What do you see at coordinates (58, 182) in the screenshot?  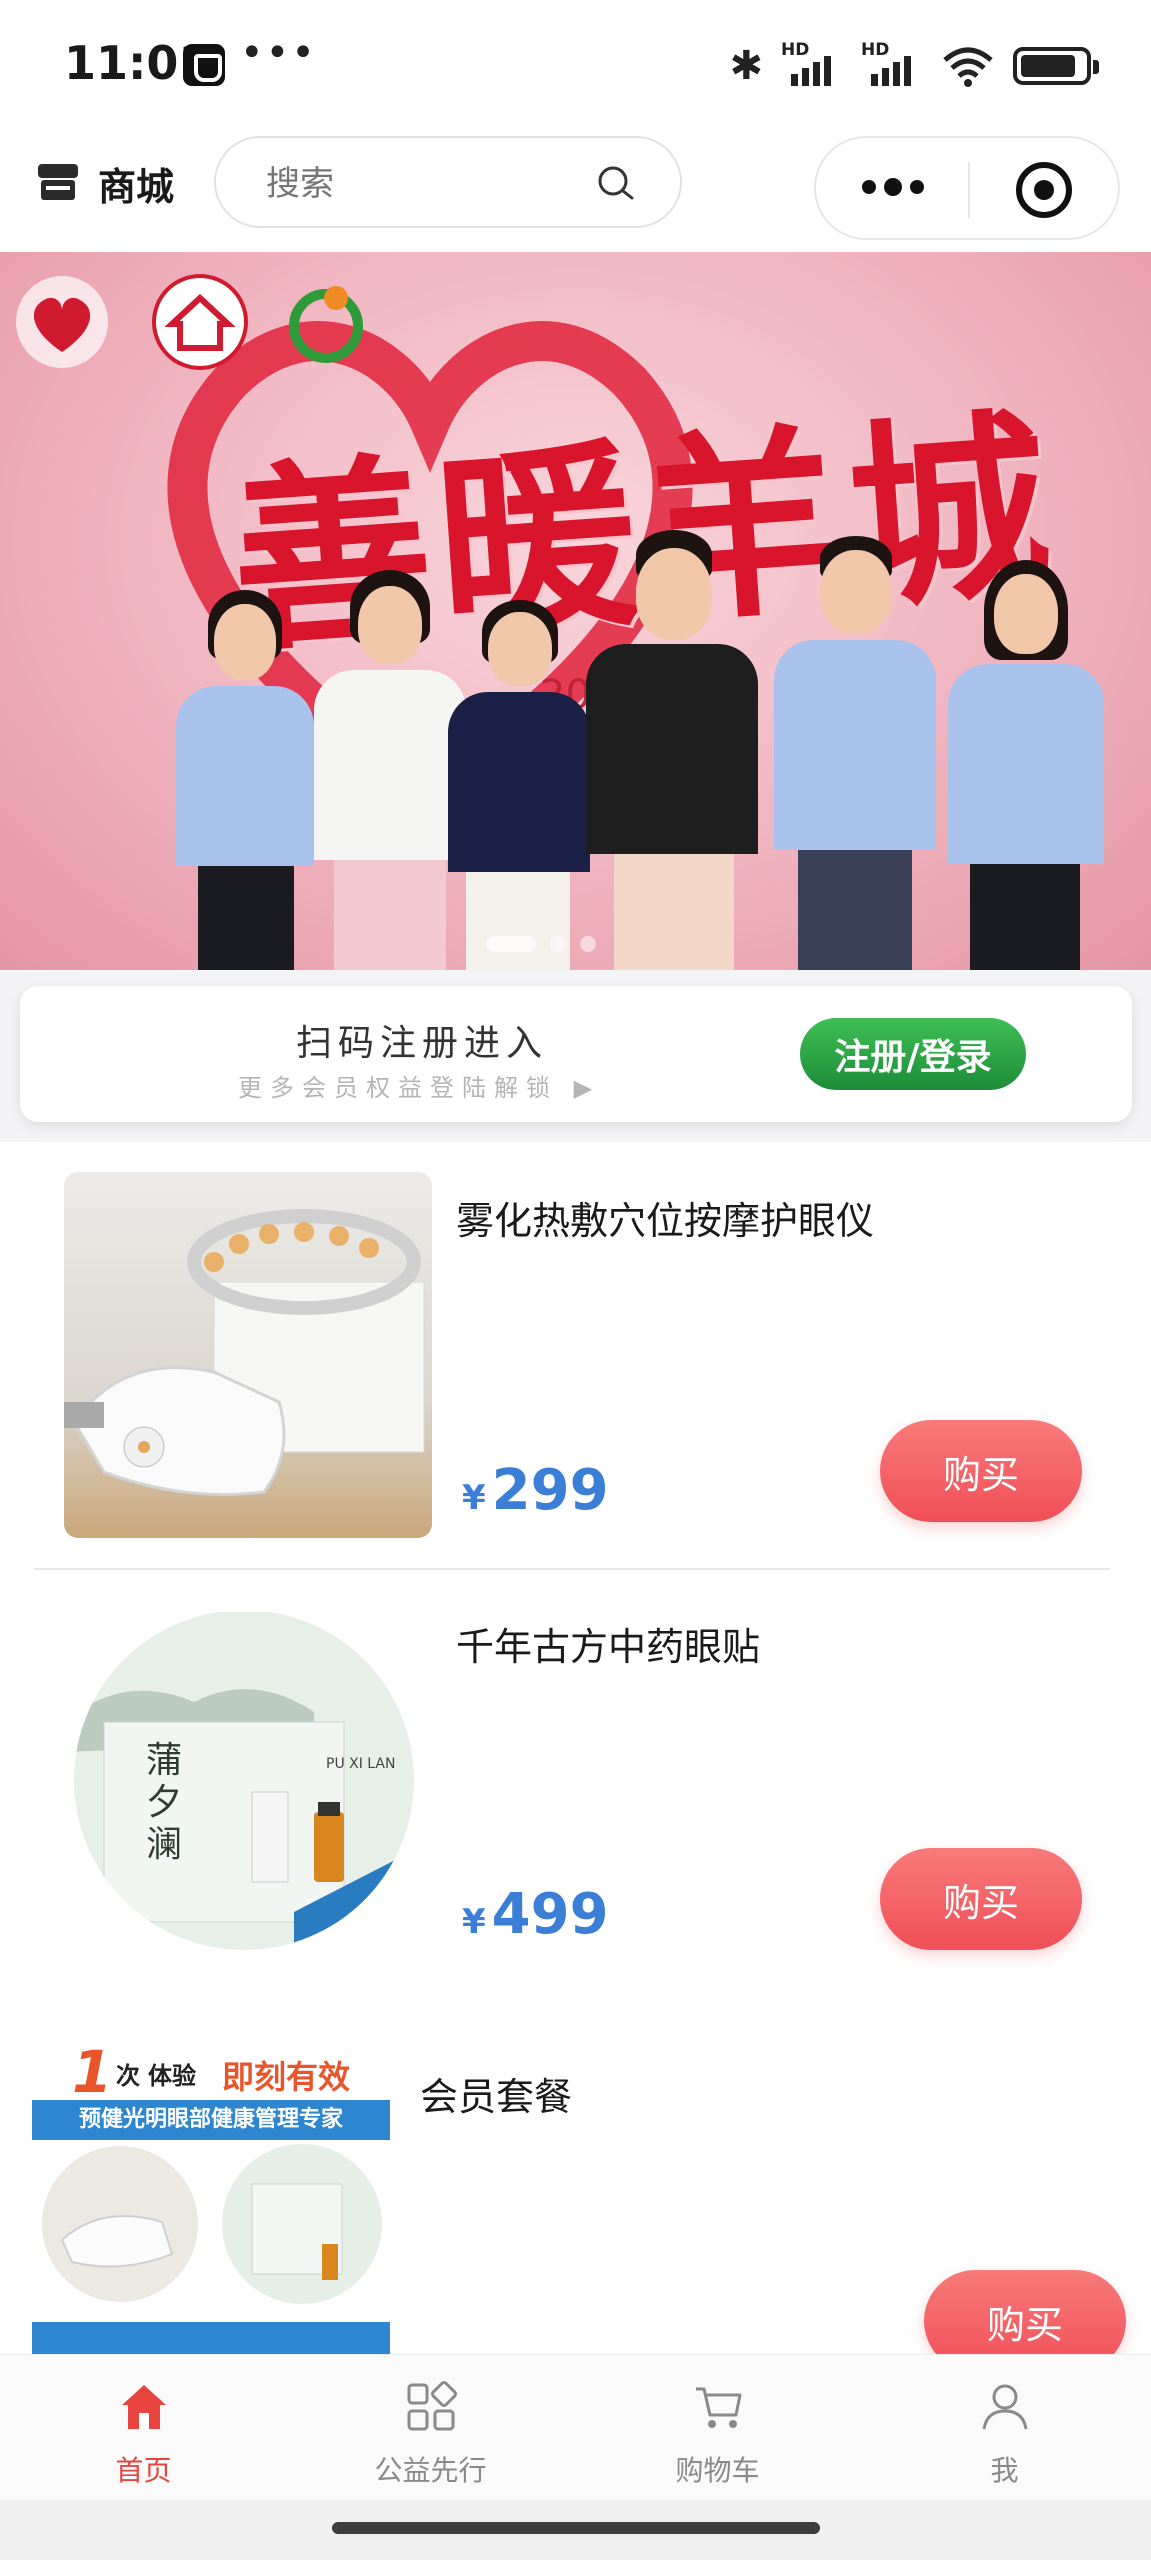 I see `store-icon` at bounding box center [58, 182].